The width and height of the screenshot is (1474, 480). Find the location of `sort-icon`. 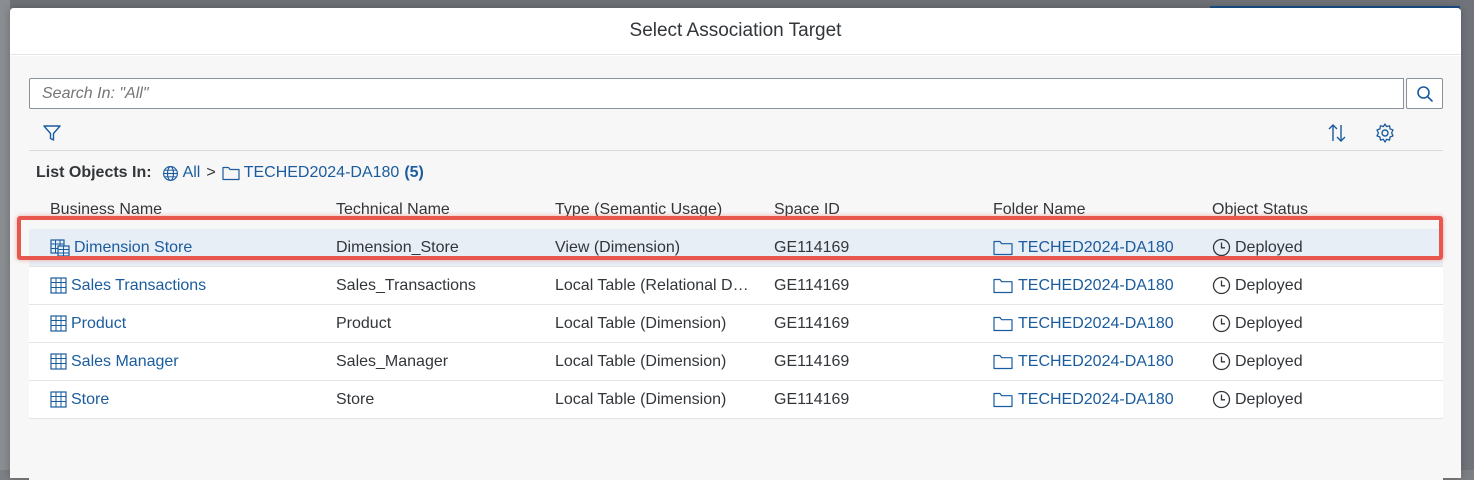

sort-icon is located at coordinates (1337, 133).